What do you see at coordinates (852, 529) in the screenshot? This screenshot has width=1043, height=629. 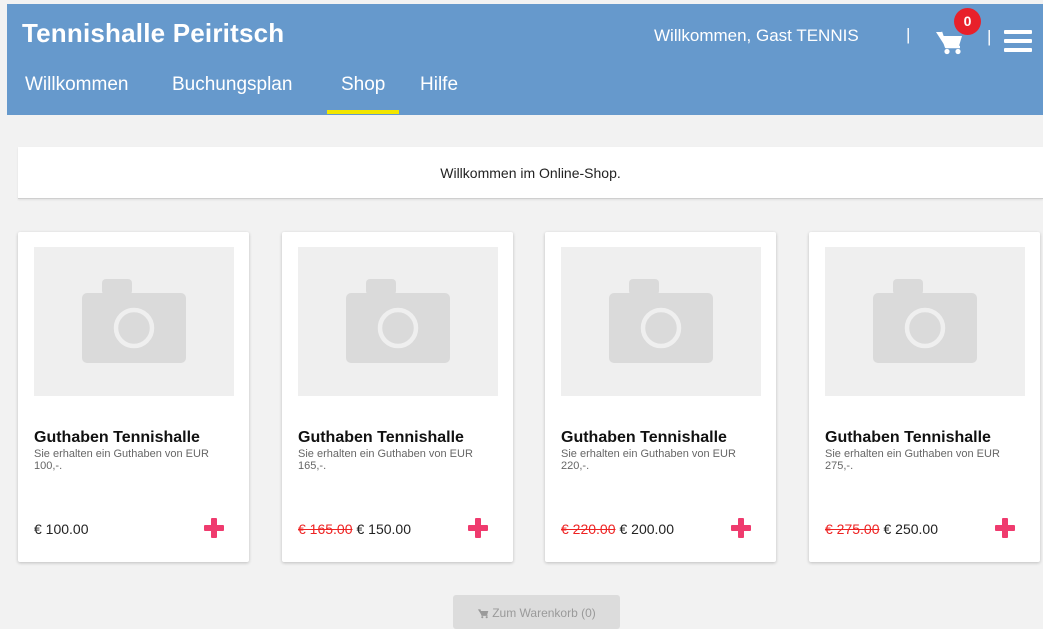 I see `product-old-price: € 275.00` at bounding box center [852, 529].